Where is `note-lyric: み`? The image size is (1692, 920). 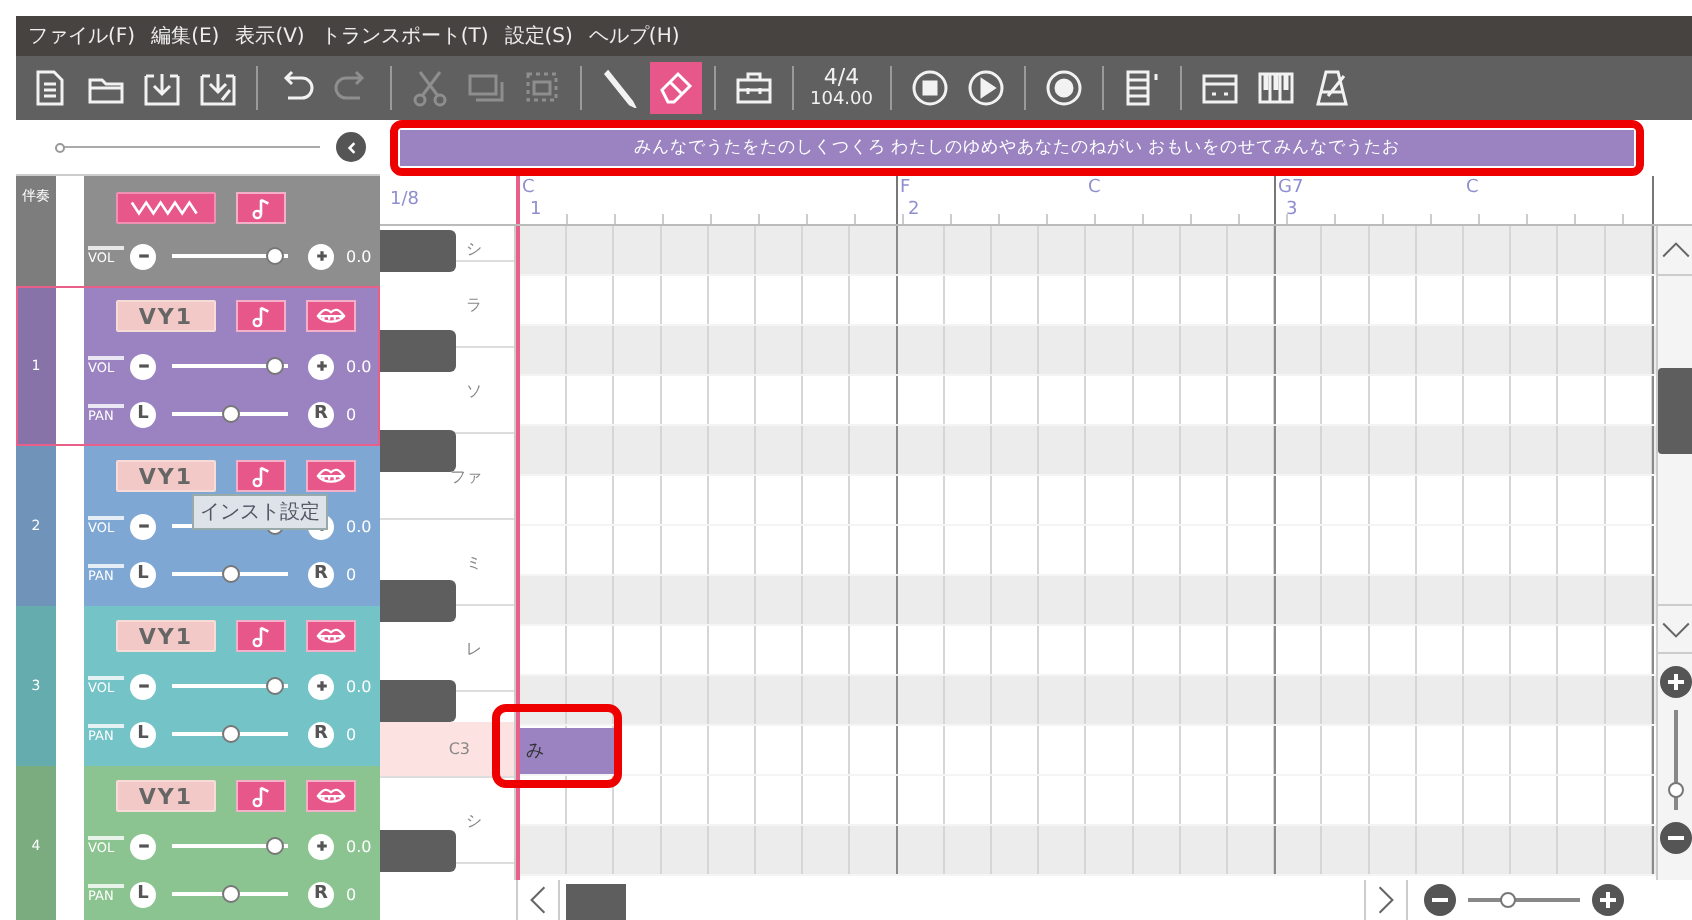 note-lyric: み is located at coordinates (535, 752).